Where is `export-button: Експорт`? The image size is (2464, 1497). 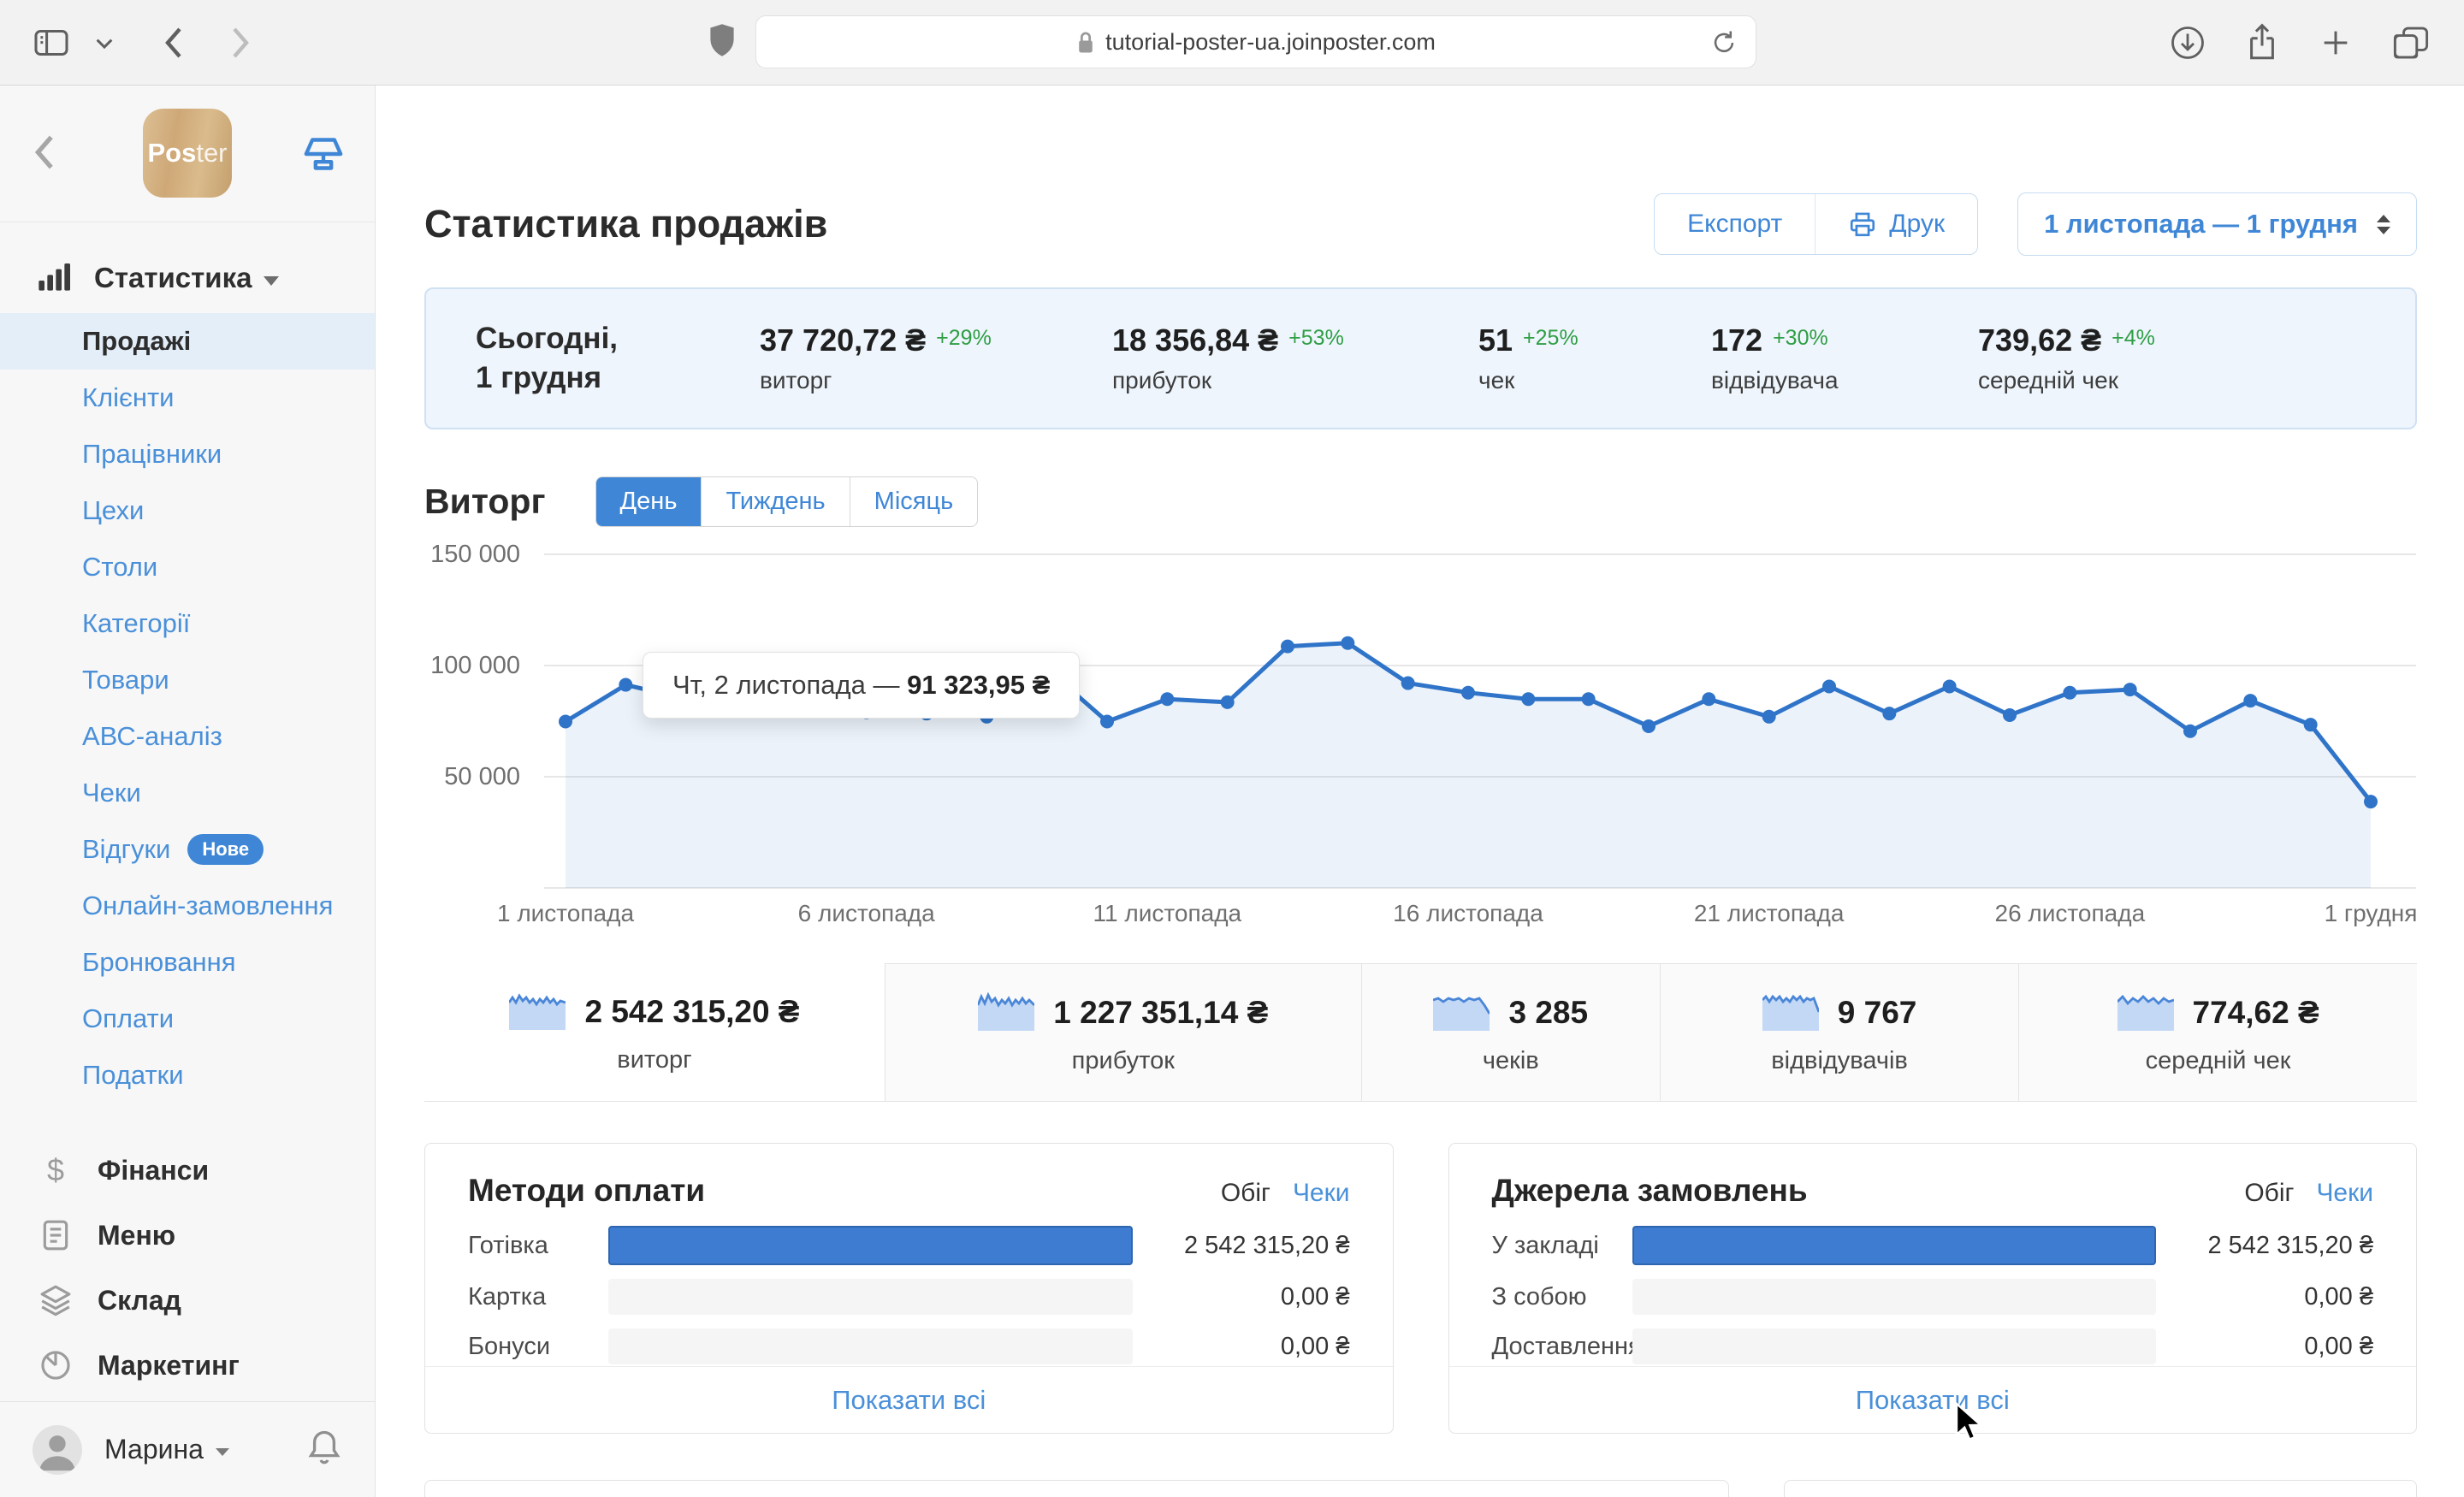 export-button: Експорт is located at coordinates (1735, 224).